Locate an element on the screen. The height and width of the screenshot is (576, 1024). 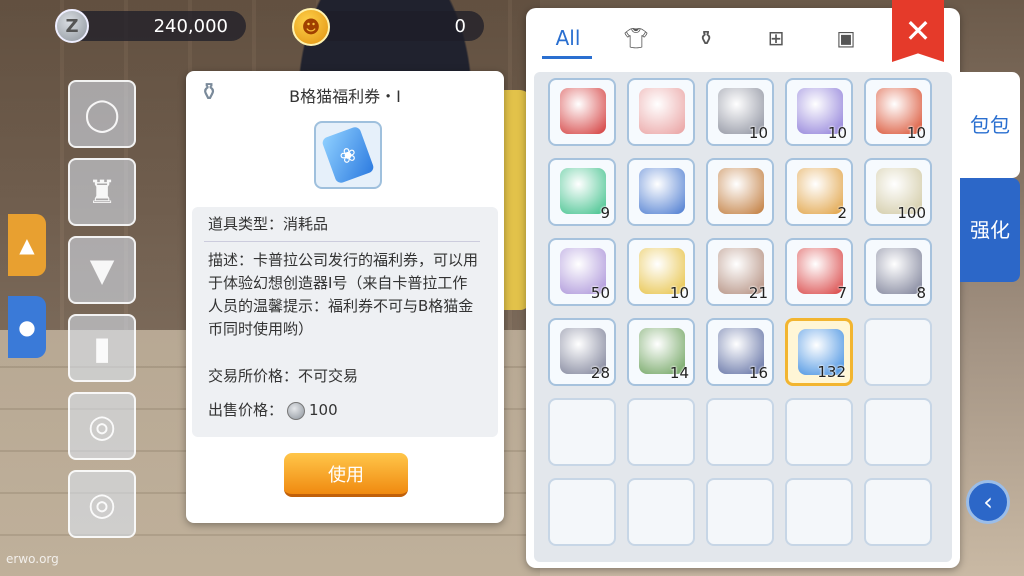
inventory-slot: 7 is located at coordinates (819, 272).